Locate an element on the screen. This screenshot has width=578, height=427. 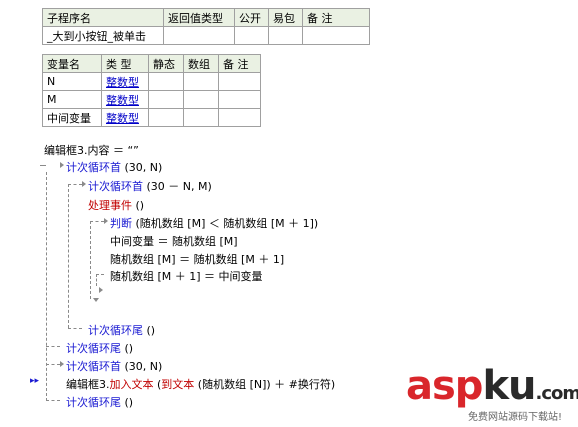
code-line-1: 编辑框3.内容 ＝ “” is located at coordinates (91, 150).